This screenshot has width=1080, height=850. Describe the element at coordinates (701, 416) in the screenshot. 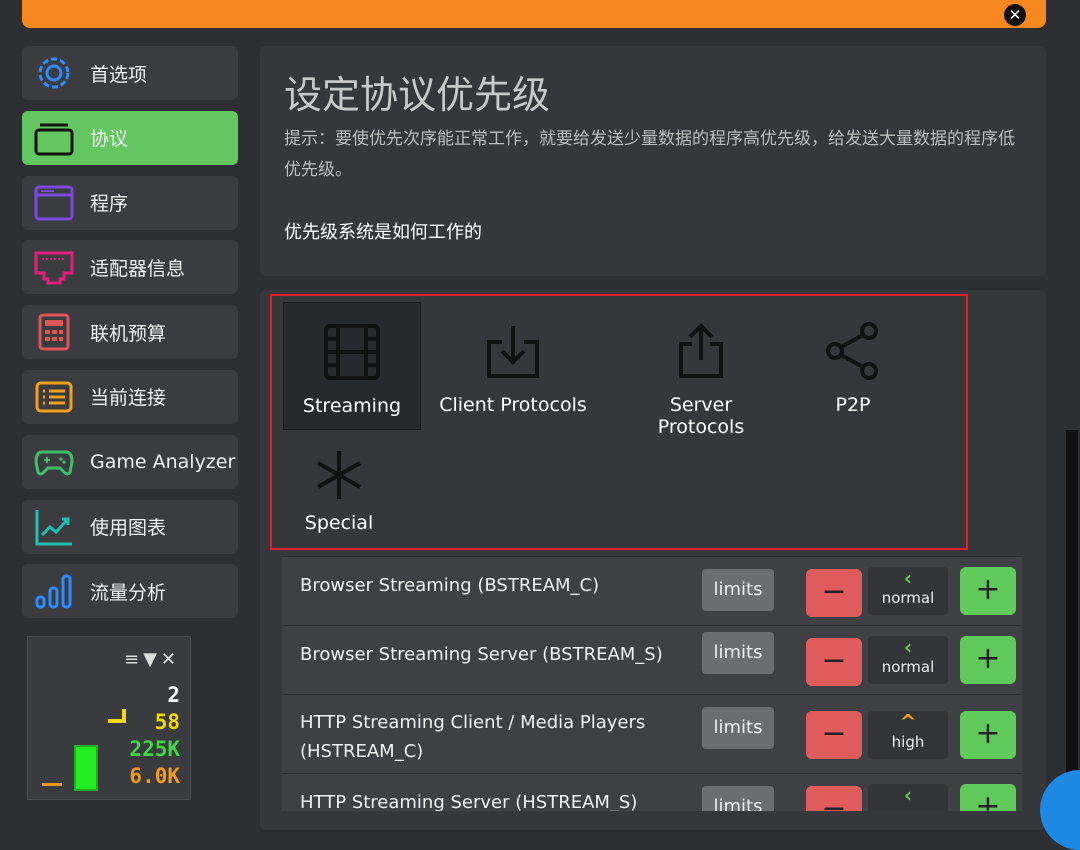

I see `category-label: Server Protocols` at that location.